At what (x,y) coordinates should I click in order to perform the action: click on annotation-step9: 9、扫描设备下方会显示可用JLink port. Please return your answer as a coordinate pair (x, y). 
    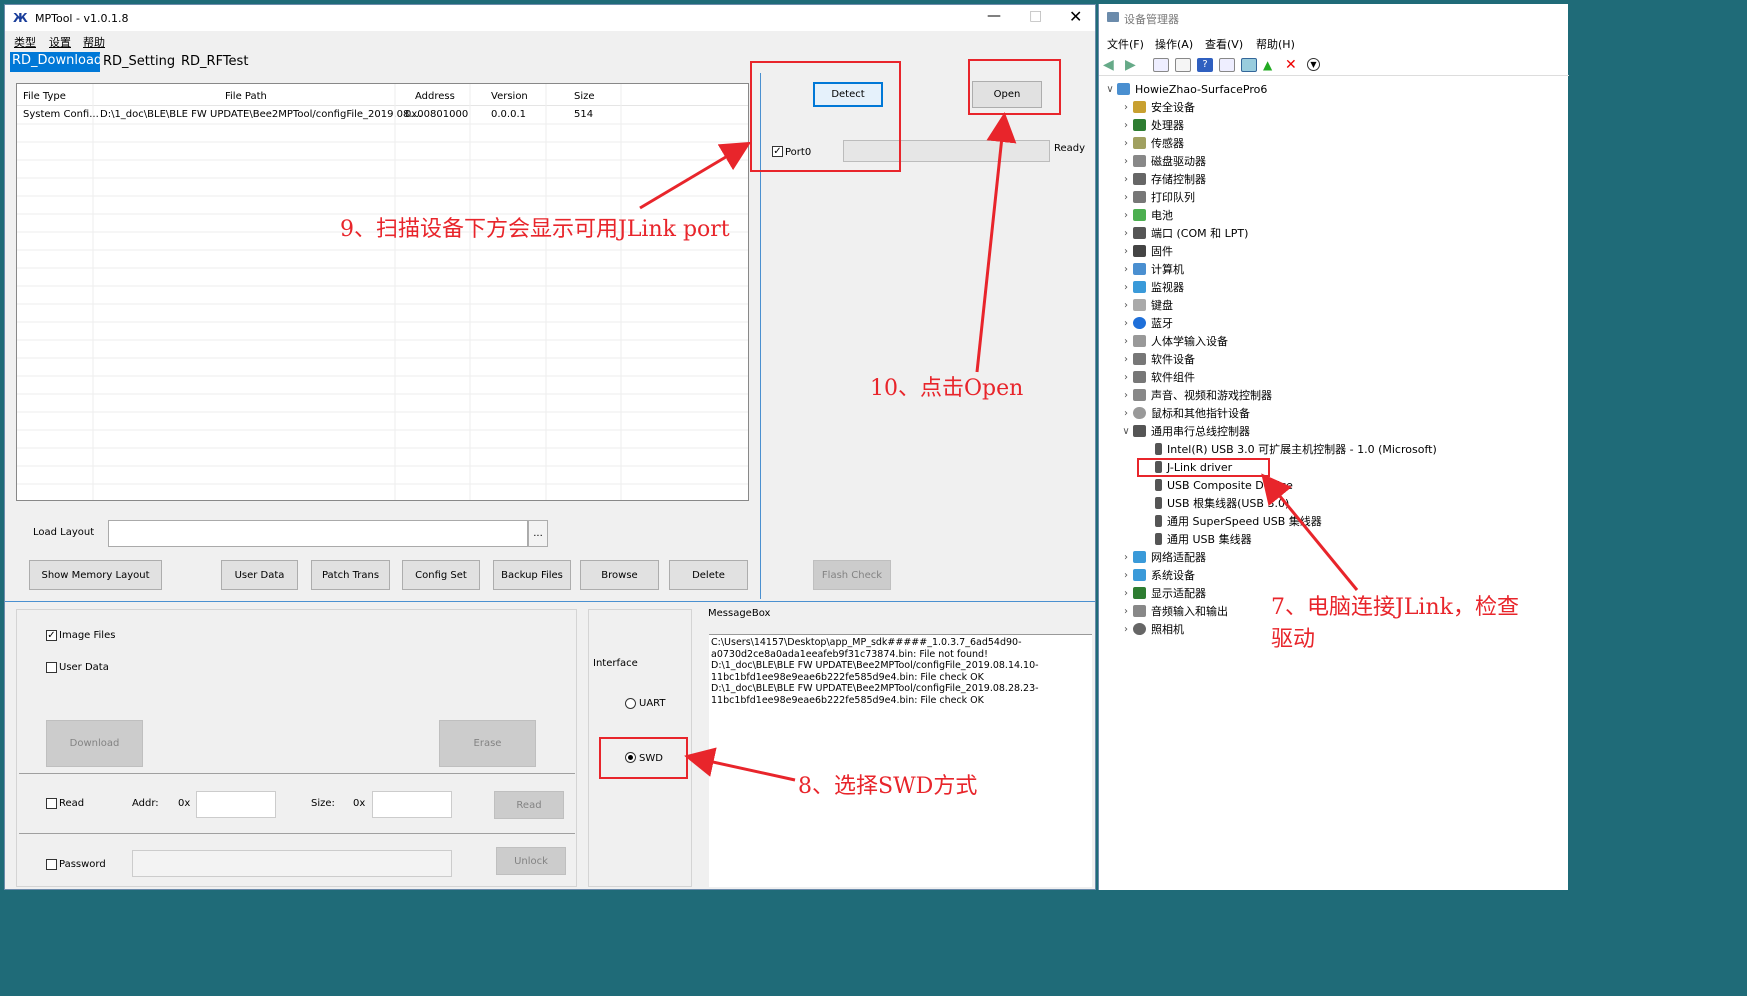
    Looking at the image, I should click on (535, 229).